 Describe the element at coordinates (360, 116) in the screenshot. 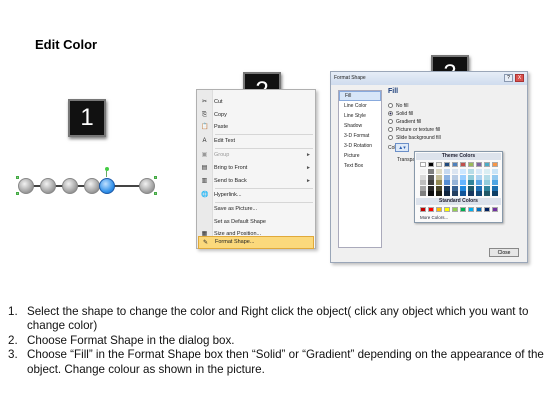

I see `category-line-style: Line Style` at that location.